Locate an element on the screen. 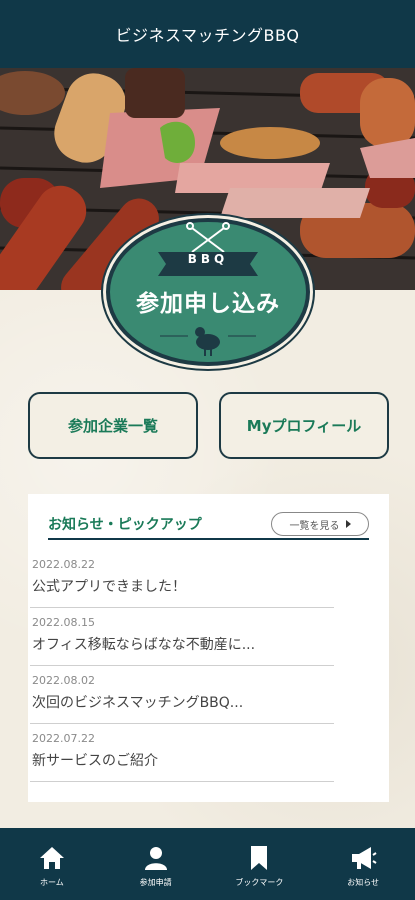 Image resolution: width=415 pixels, height=900 pixels. news-date: 2022.08.22 is located at coordinates (63, 564).